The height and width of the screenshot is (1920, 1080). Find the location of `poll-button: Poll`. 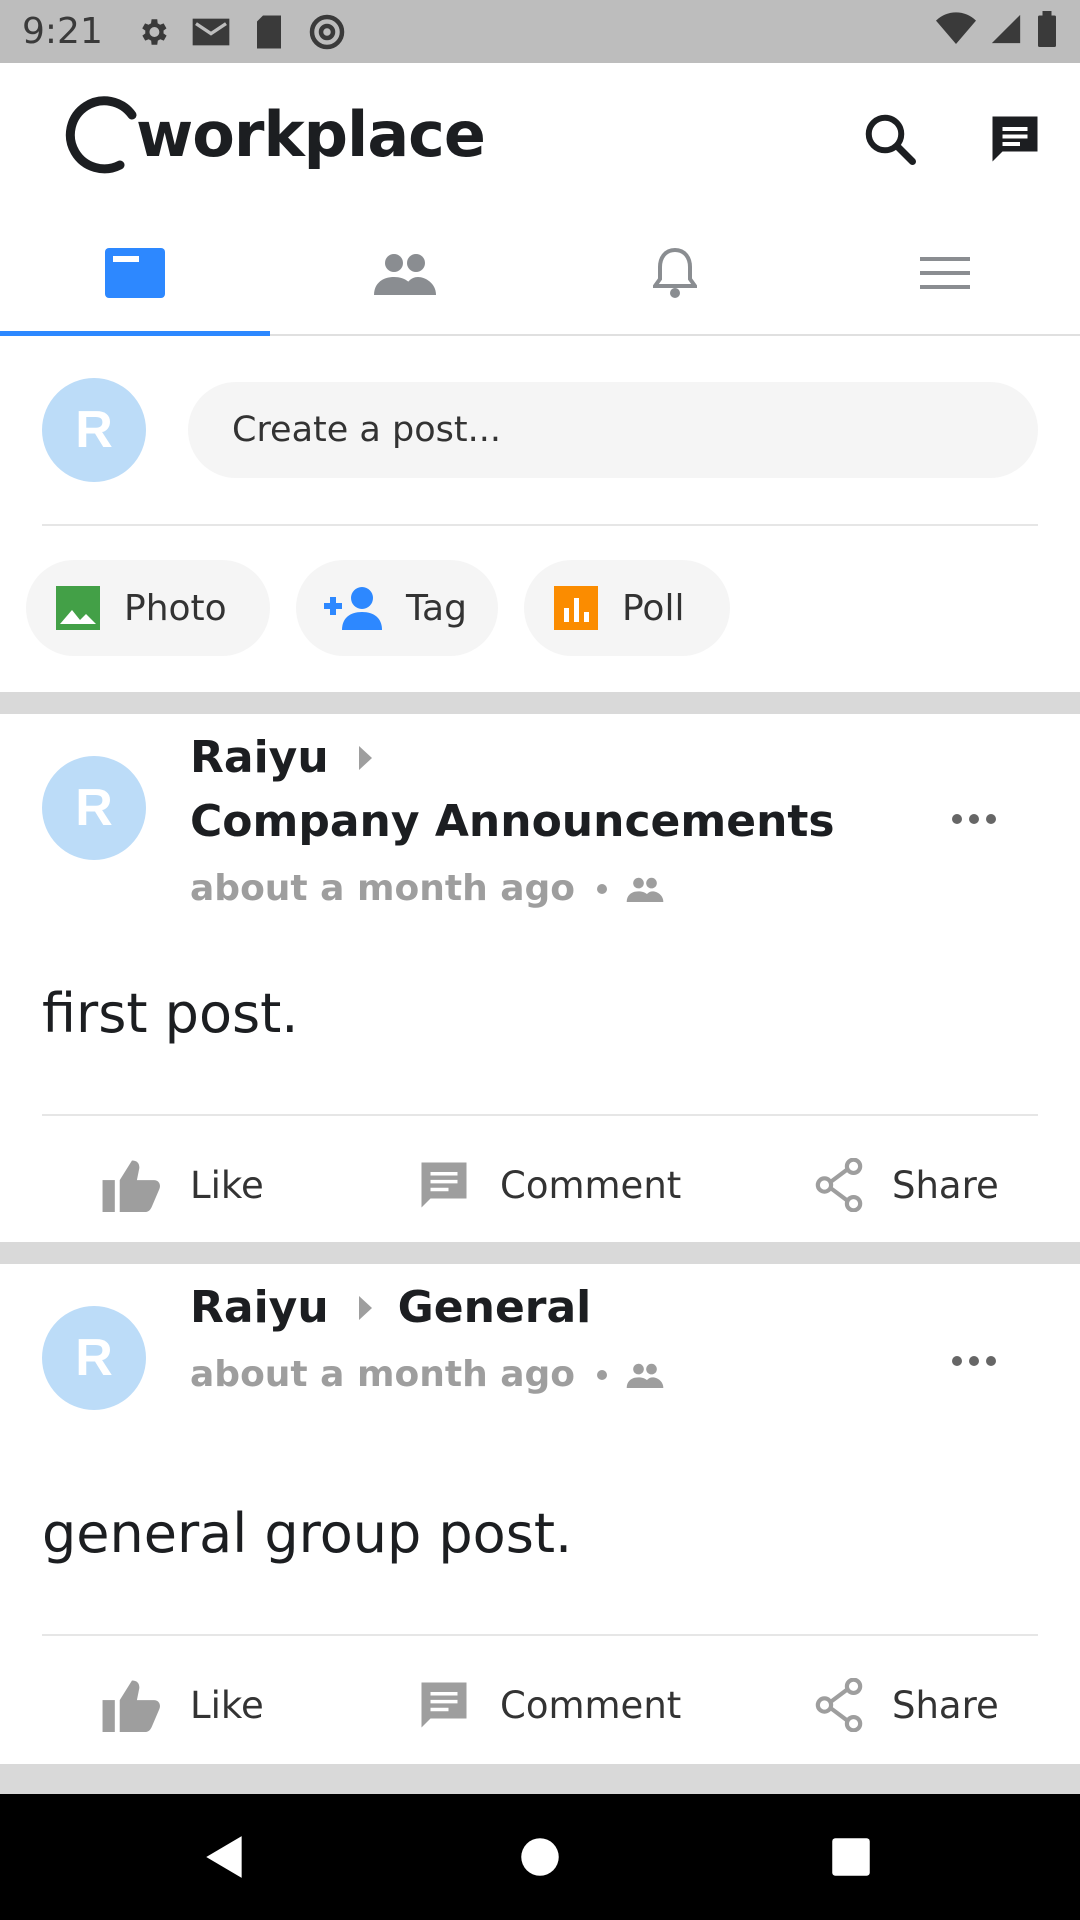

poll-button: Poll is located at coordinates (627, 608).